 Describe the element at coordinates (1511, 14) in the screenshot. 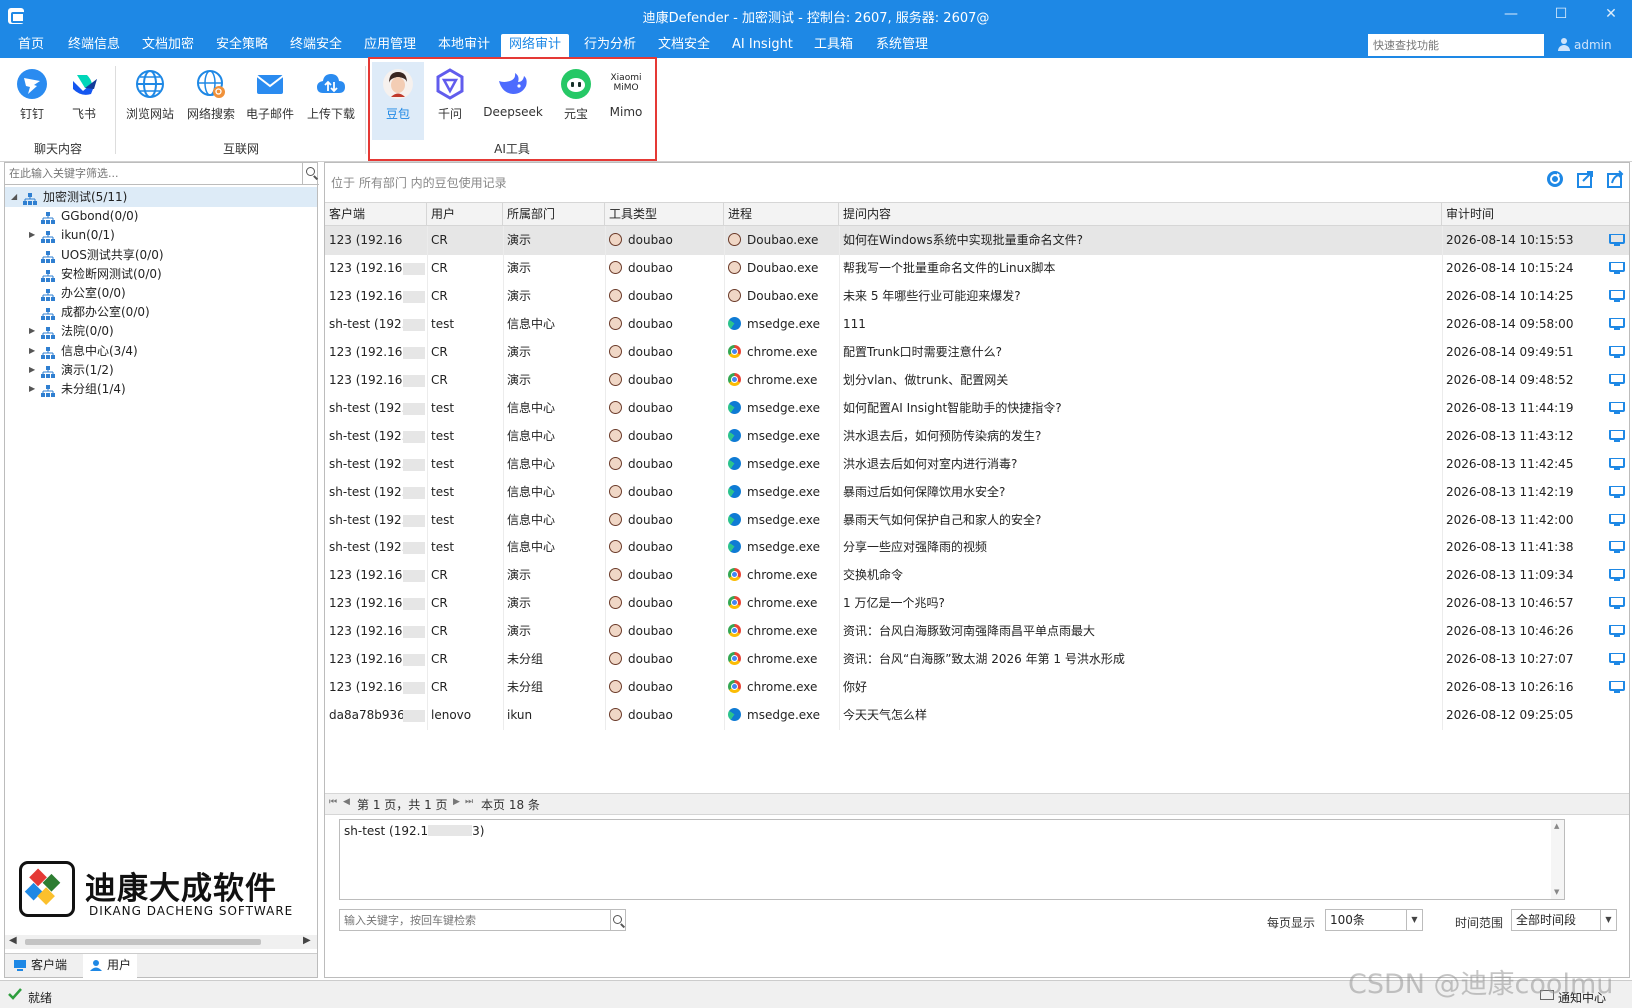

I see `minimize-icon: —` at that location.